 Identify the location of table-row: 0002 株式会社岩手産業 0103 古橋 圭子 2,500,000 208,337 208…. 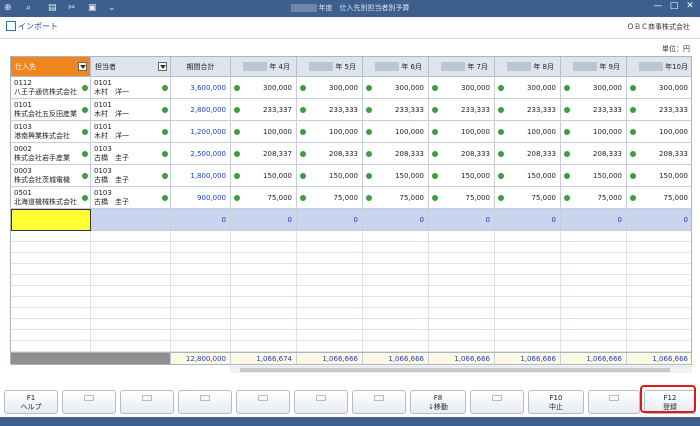
(351, 154).